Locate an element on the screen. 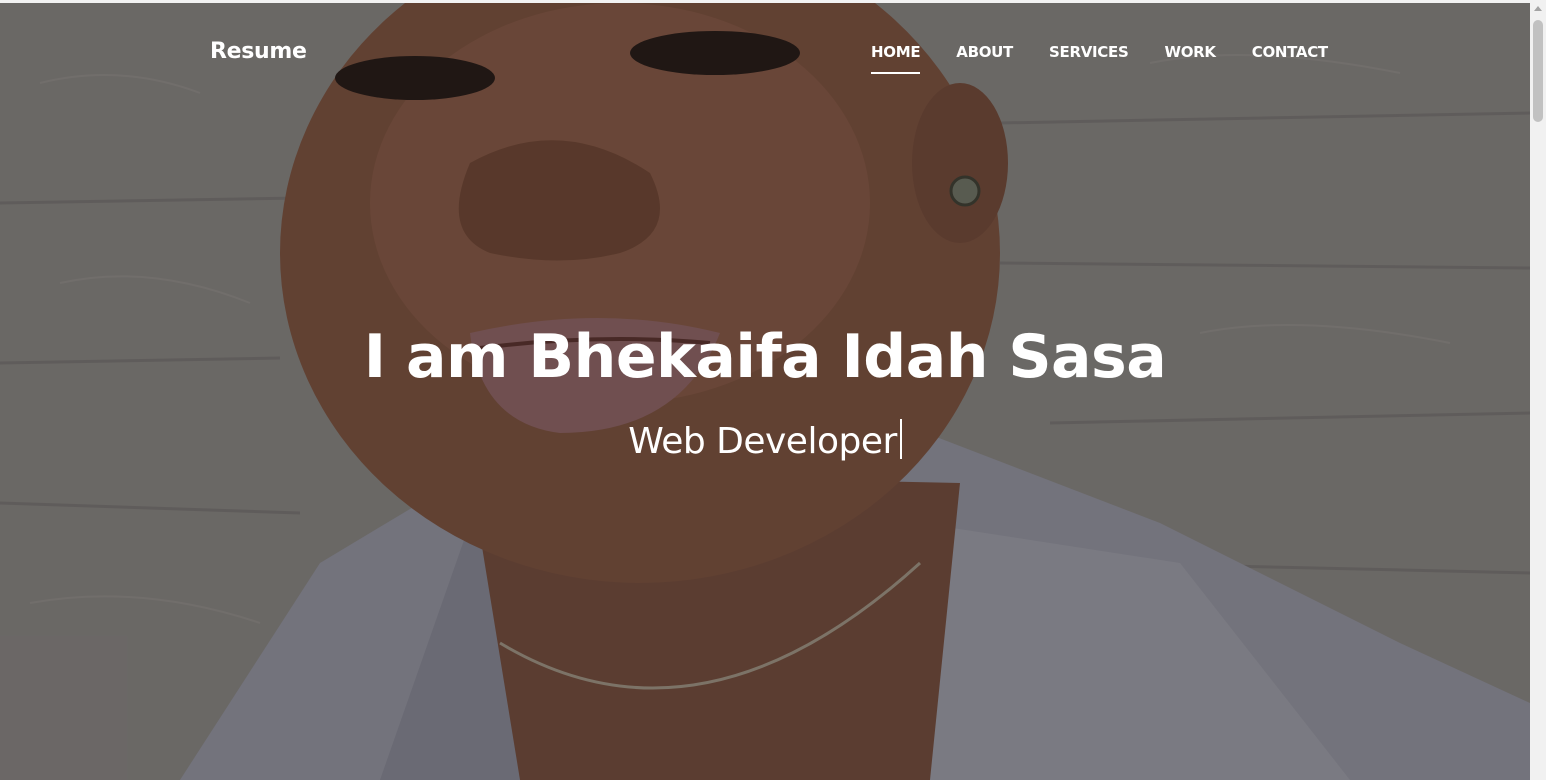  vertical-scrollbar is located at coordinates (1538, 390).